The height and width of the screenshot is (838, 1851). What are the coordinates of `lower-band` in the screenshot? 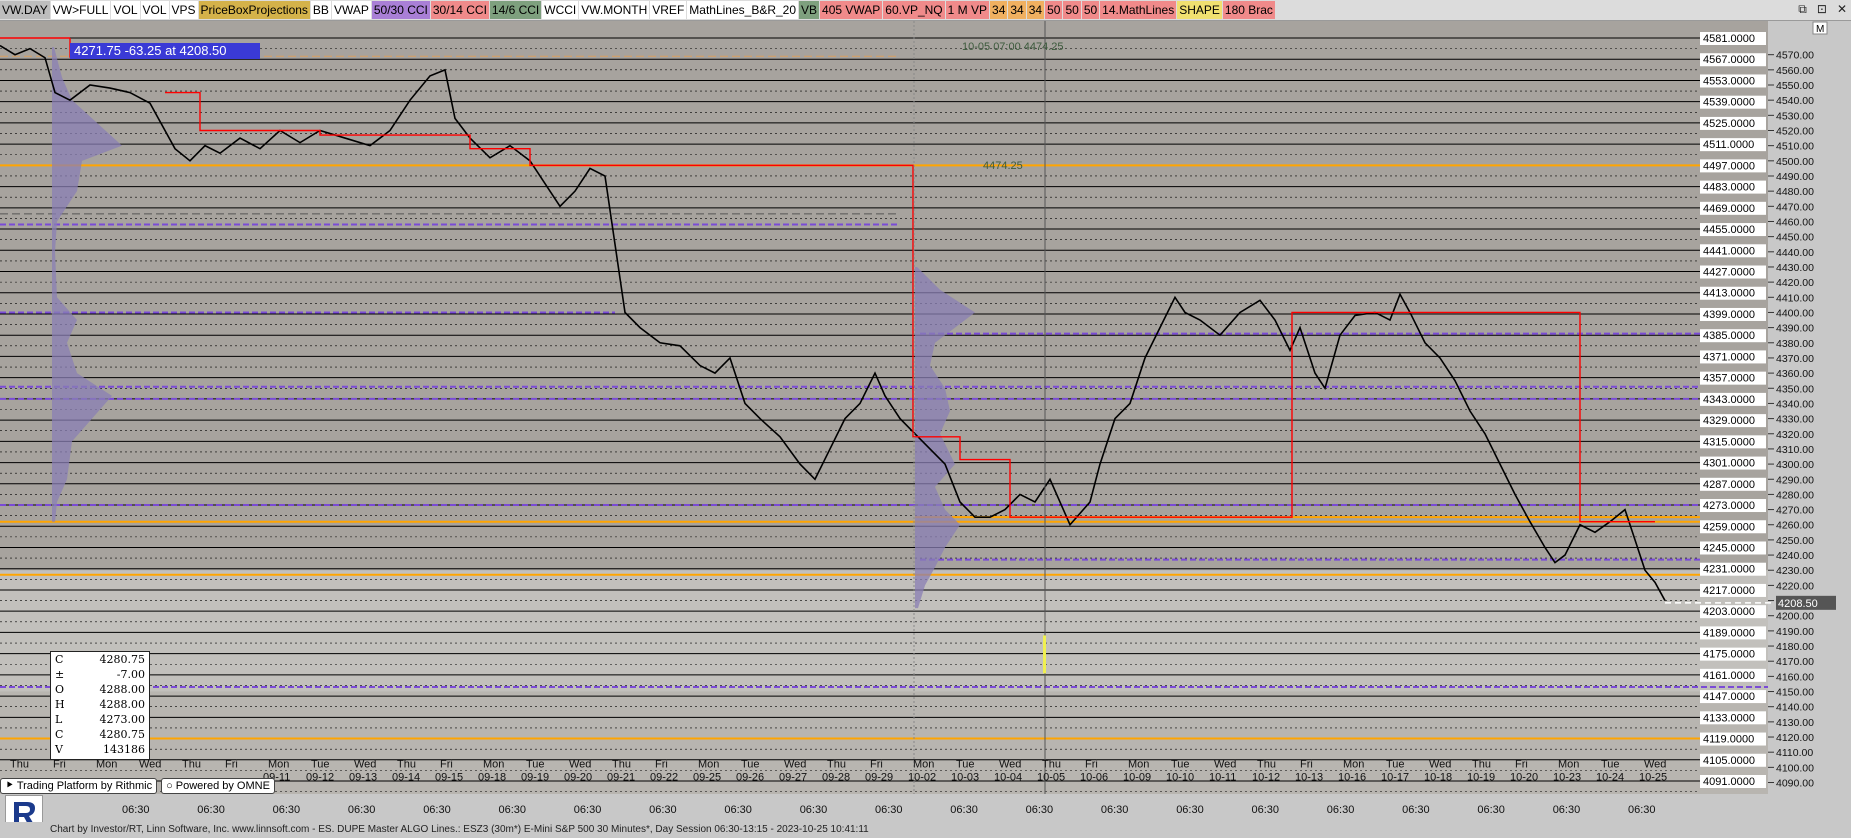 It's located at (884, 631).